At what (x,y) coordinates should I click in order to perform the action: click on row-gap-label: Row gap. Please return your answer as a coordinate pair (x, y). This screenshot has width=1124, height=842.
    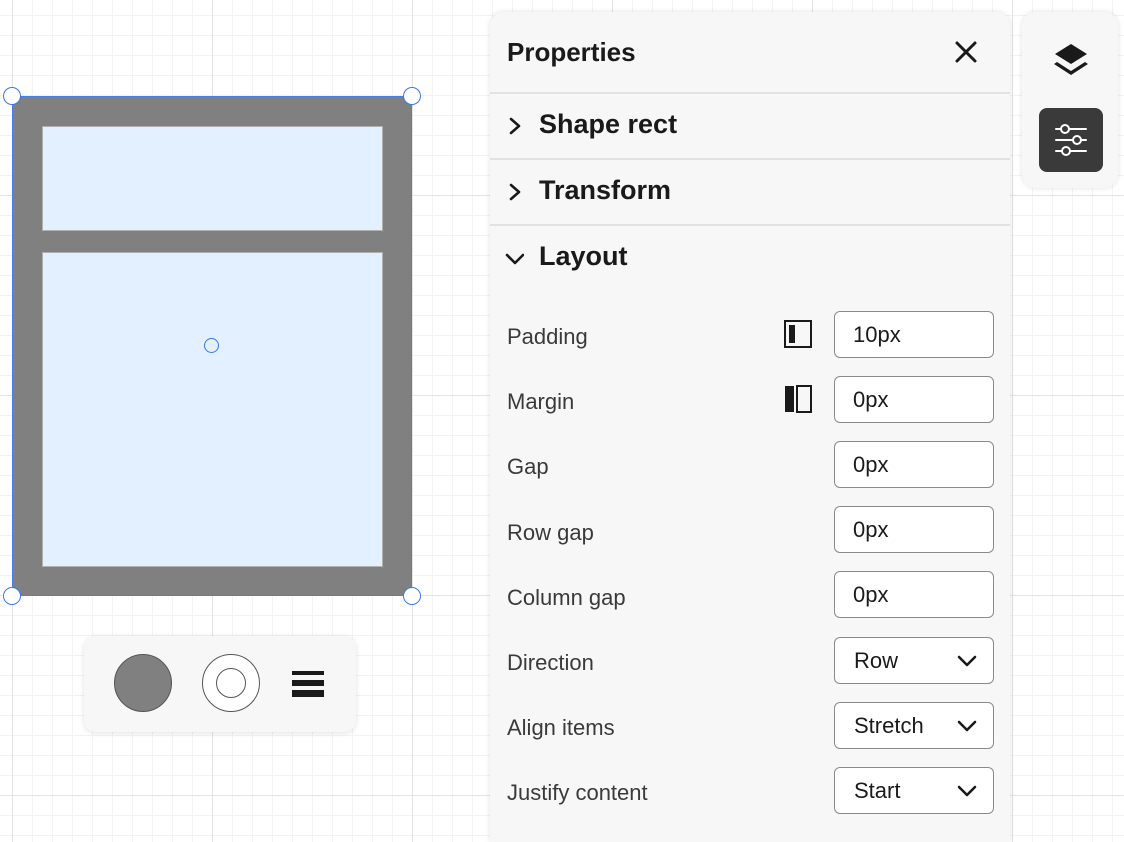
    Looking at the image, I should click on (550, 532).